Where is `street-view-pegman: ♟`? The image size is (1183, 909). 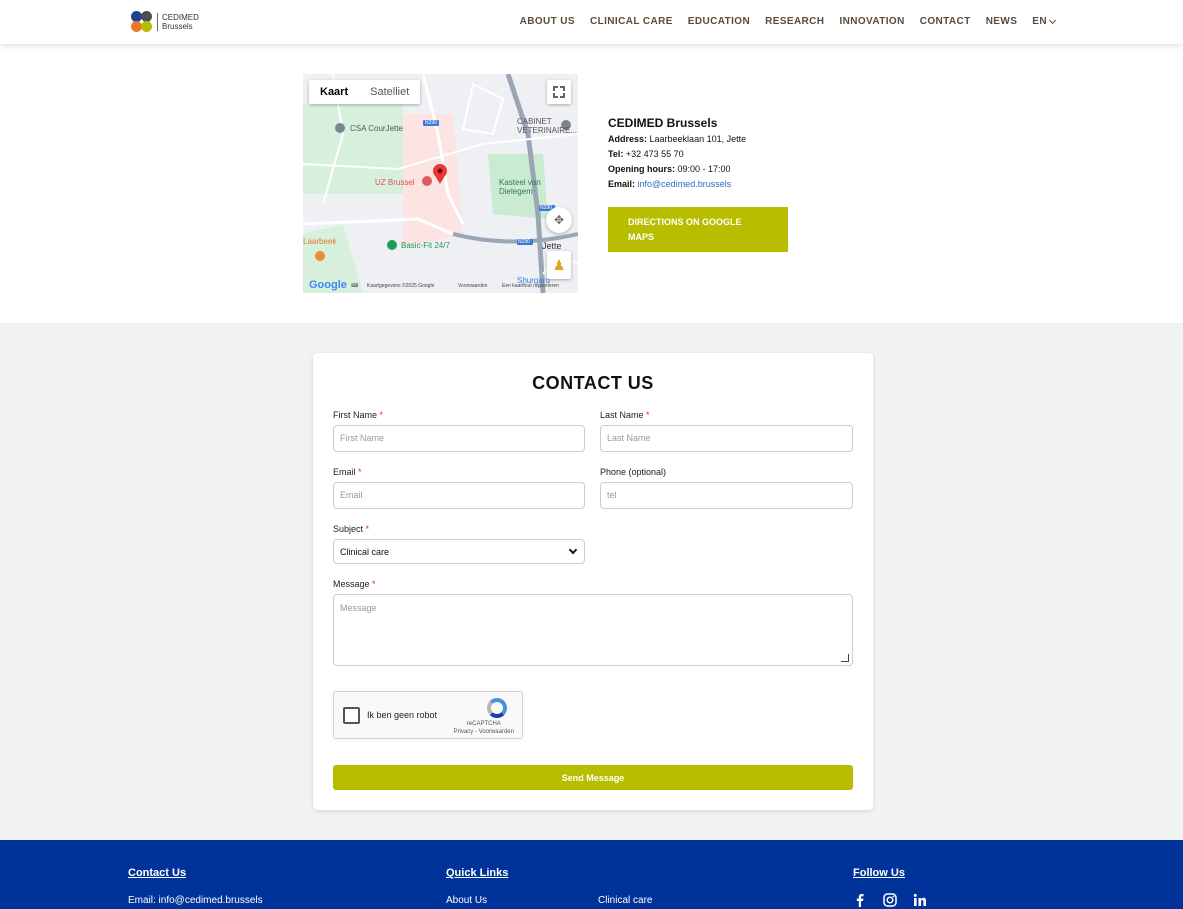 street-view-pegman: ♟ is located at coordinates (559, 265).